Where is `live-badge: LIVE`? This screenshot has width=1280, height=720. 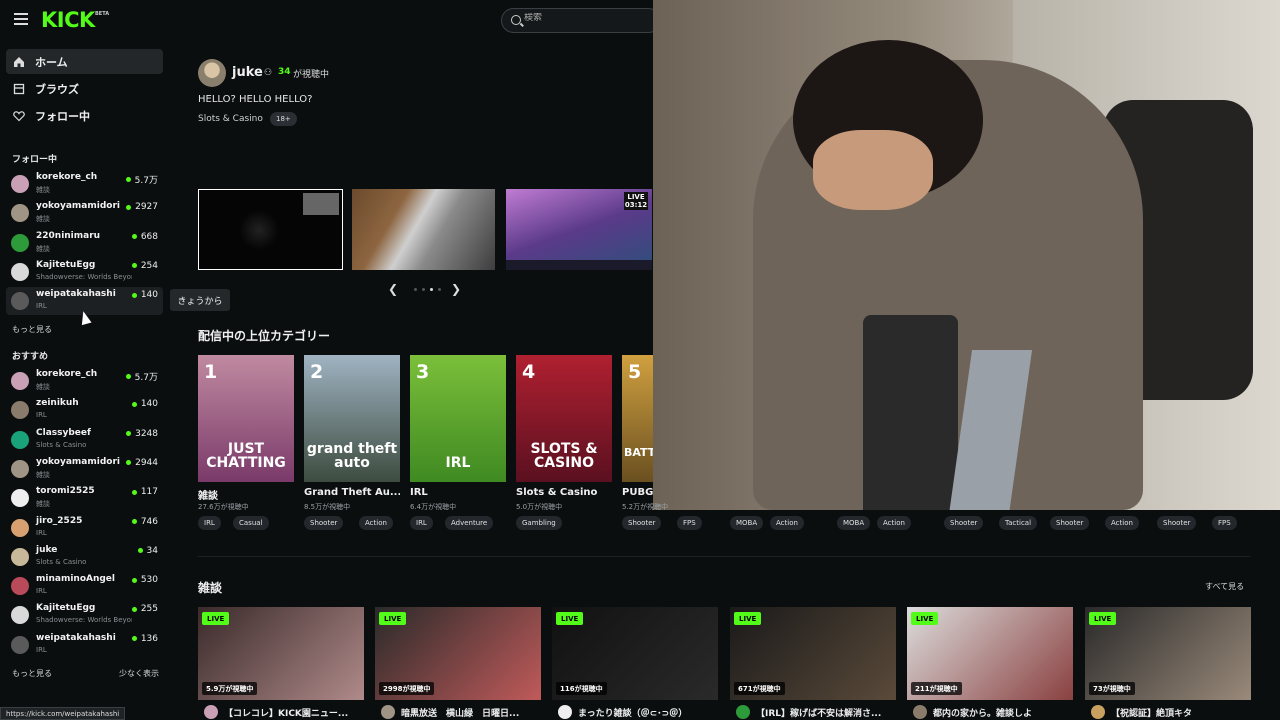 live-badge: LIVE is located at coordinates (748, 618).